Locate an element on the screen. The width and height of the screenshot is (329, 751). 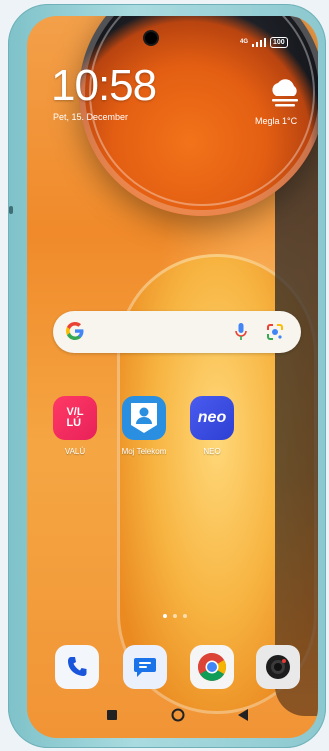
app-label: NEO is located at coordinates (212, 451).